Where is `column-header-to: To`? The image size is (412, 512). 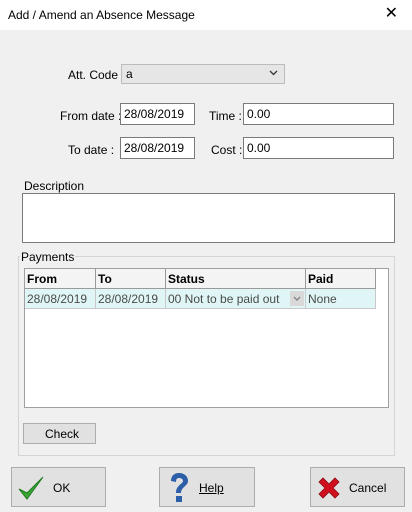
column-header-to: To is located at coordinates (131, 279).